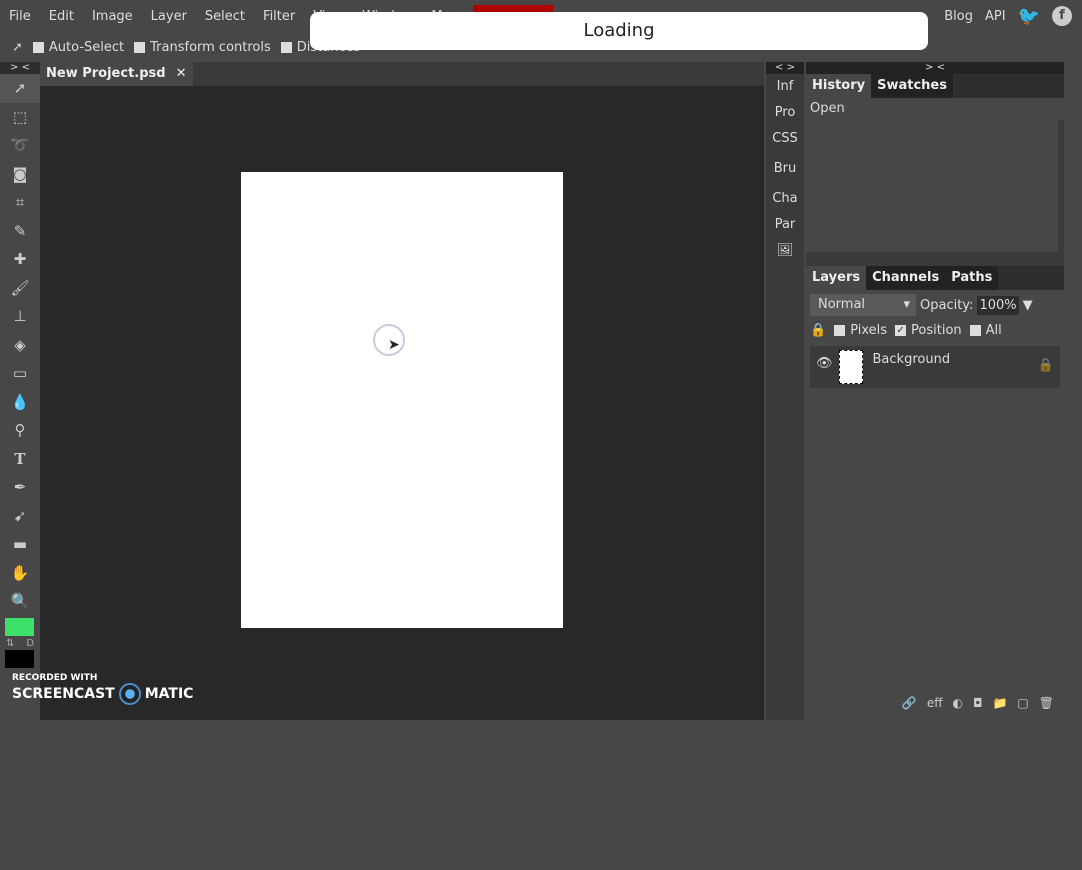  Describe the element at coordinates (20, 259) in the screenshot. I see `healing-tool-icon: ✚` at that location.